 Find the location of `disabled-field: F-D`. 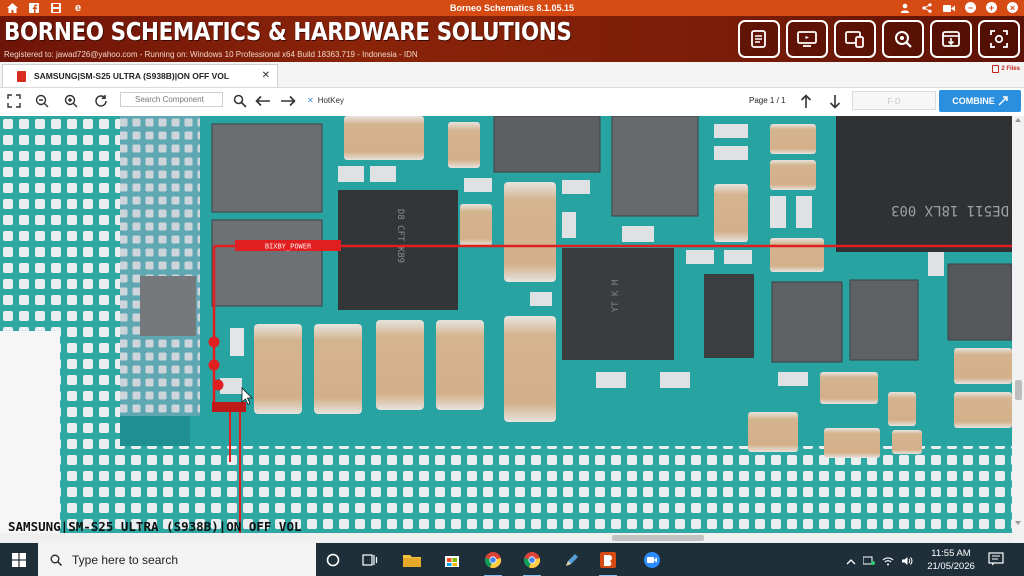

disabled-field: F-D is located at coordinates (894, 100).